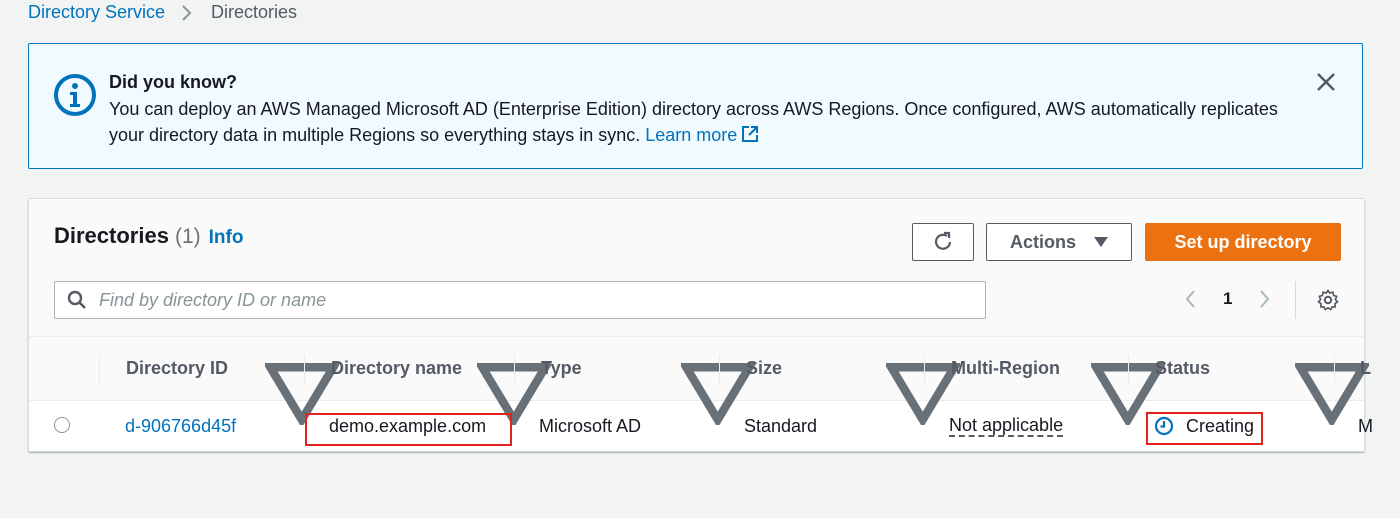 This screenshot has height=518, width=1400. I want to click on column-header-status: Status, so click(1182, 368).